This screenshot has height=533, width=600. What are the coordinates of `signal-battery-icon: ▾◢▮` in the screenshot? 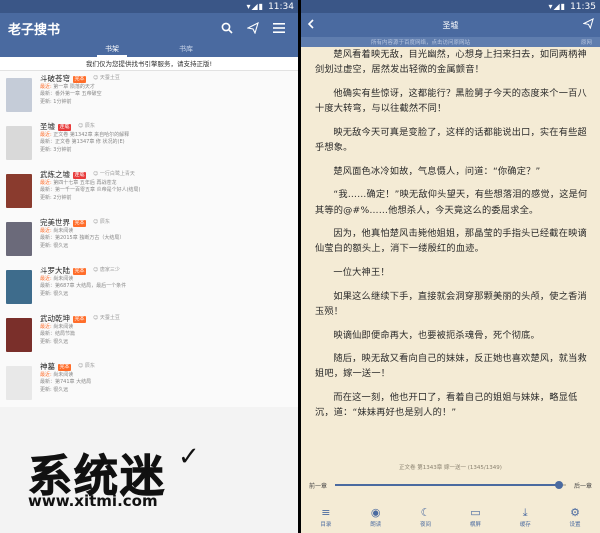 It's located at (255, 6).